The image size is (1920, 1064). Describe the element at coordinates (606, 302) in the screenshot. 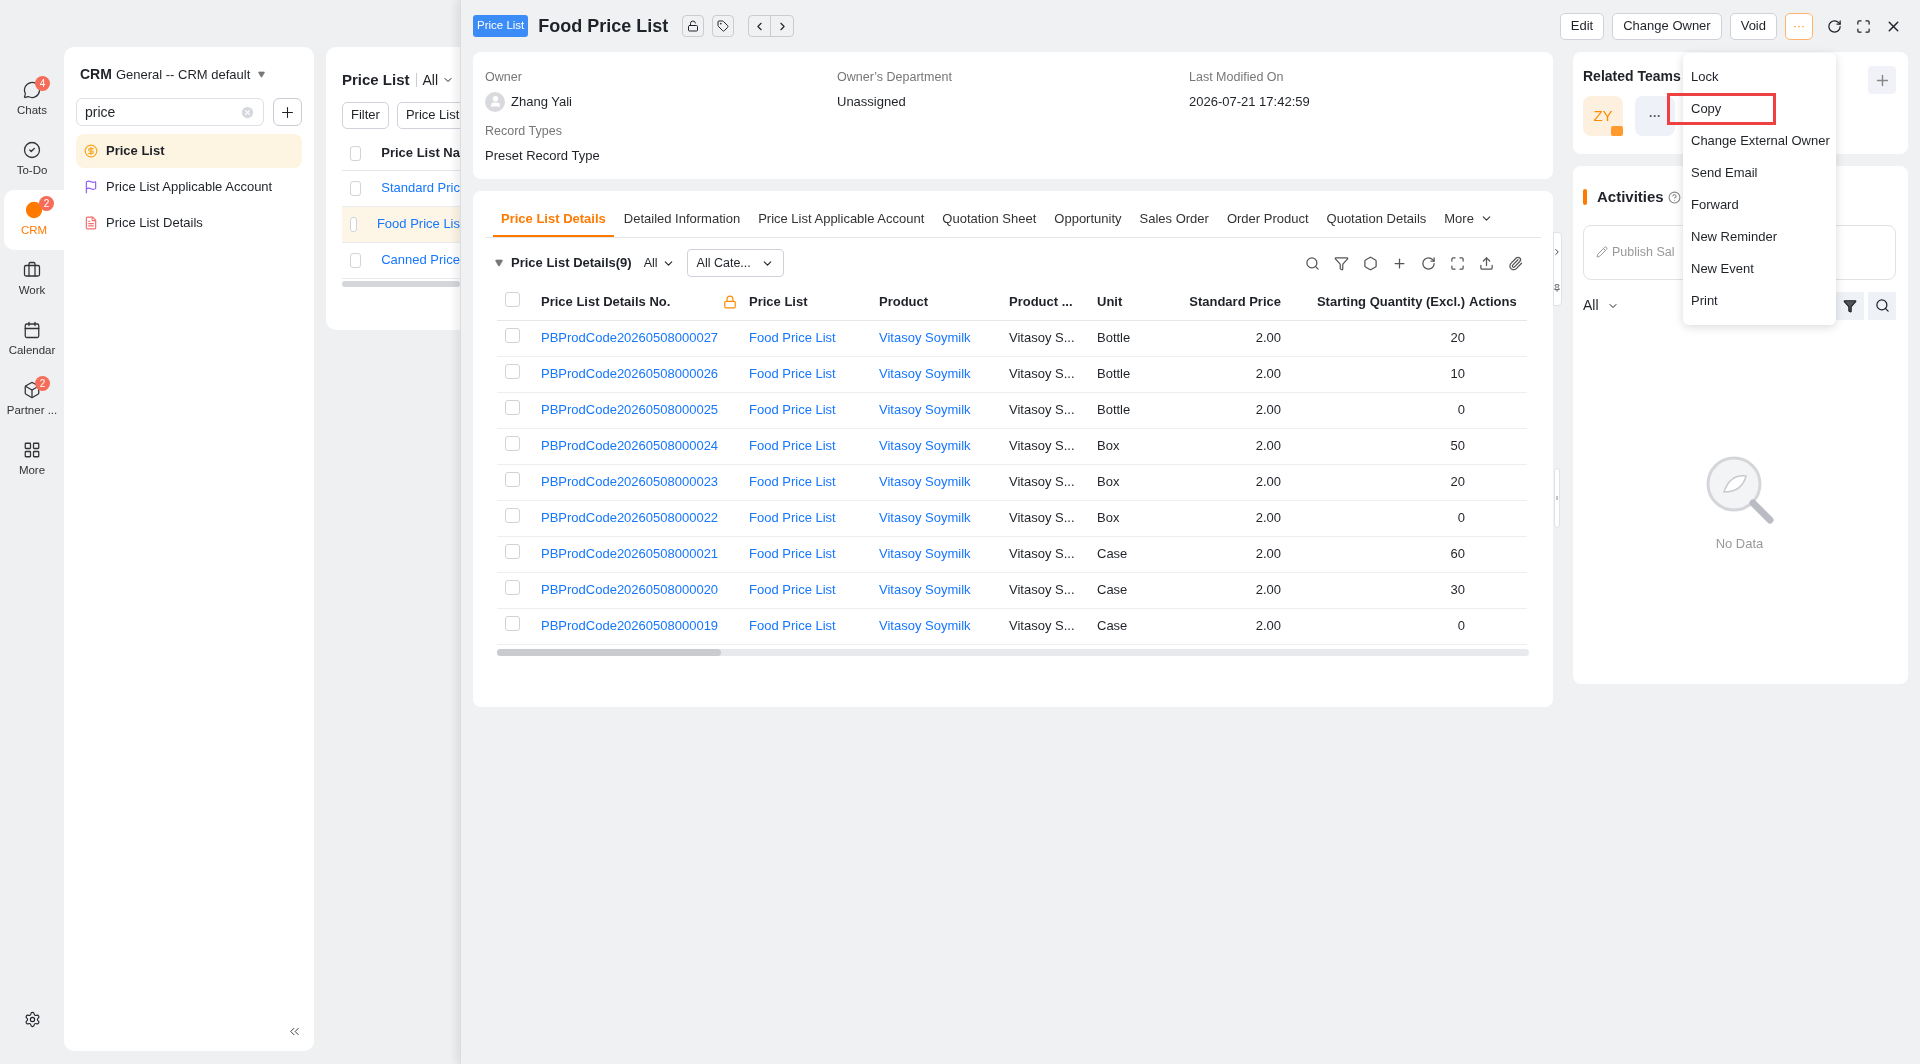

I see `column-header: Price List Details No.` at that location.